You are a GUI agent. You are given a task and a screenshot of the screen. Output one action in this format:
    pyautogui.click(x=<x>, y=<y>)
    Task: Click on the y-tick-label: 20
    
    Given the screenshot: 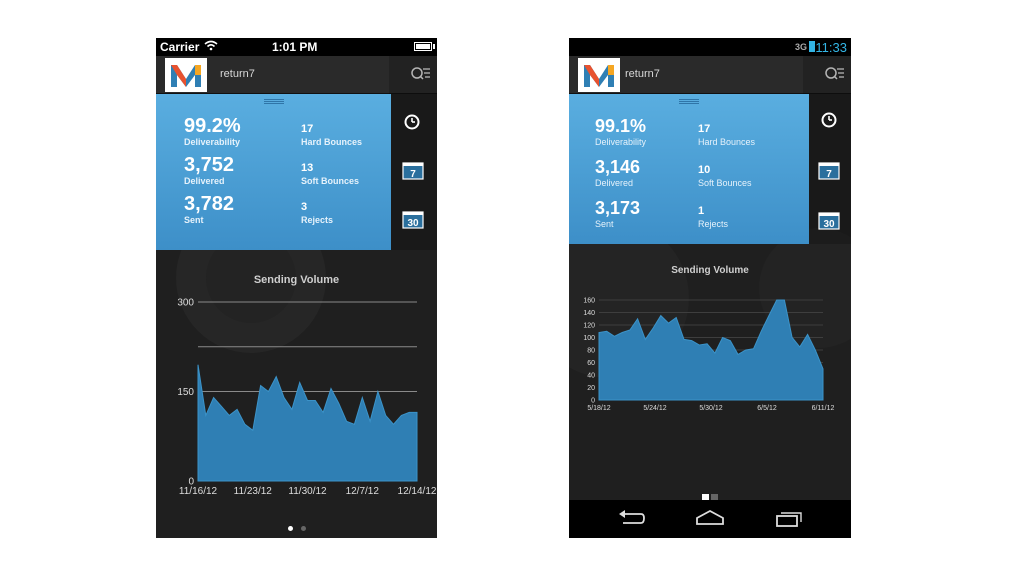 What is the action you would take?
    pyautogui.click(x=591, y=388)
    